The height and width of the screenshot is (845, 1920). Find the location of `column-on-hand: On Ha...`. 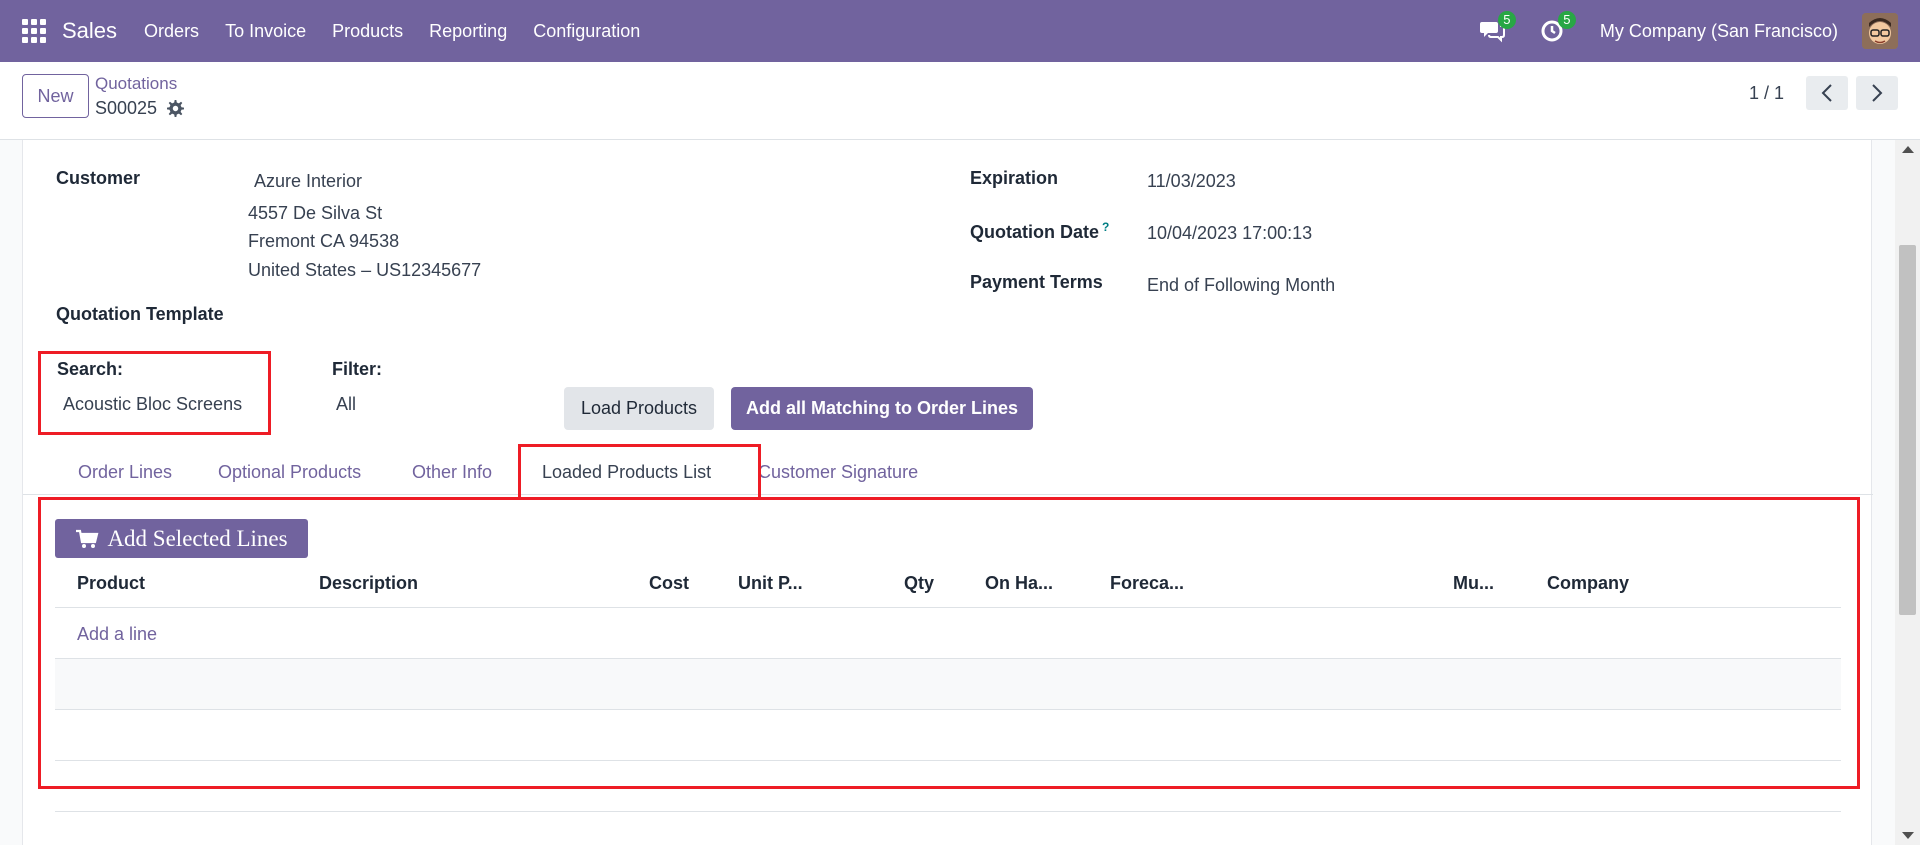

column-on-hand: On Ha... is located at coordinates (1019, 583).